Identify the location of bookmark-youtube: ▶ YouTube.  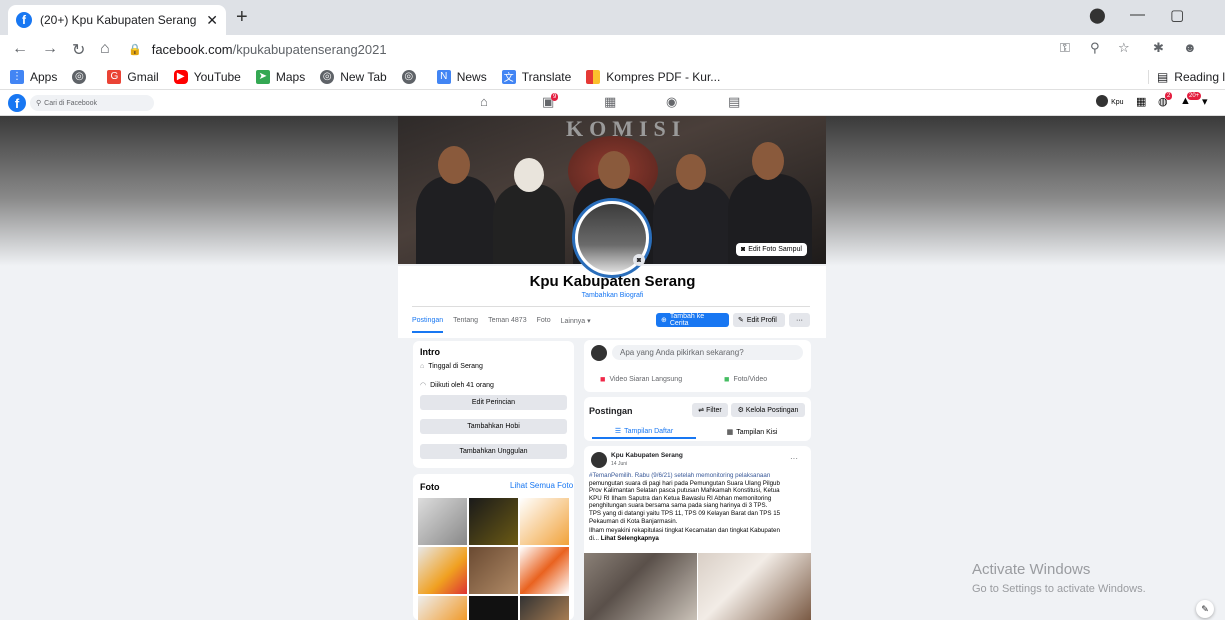
(207, 76).